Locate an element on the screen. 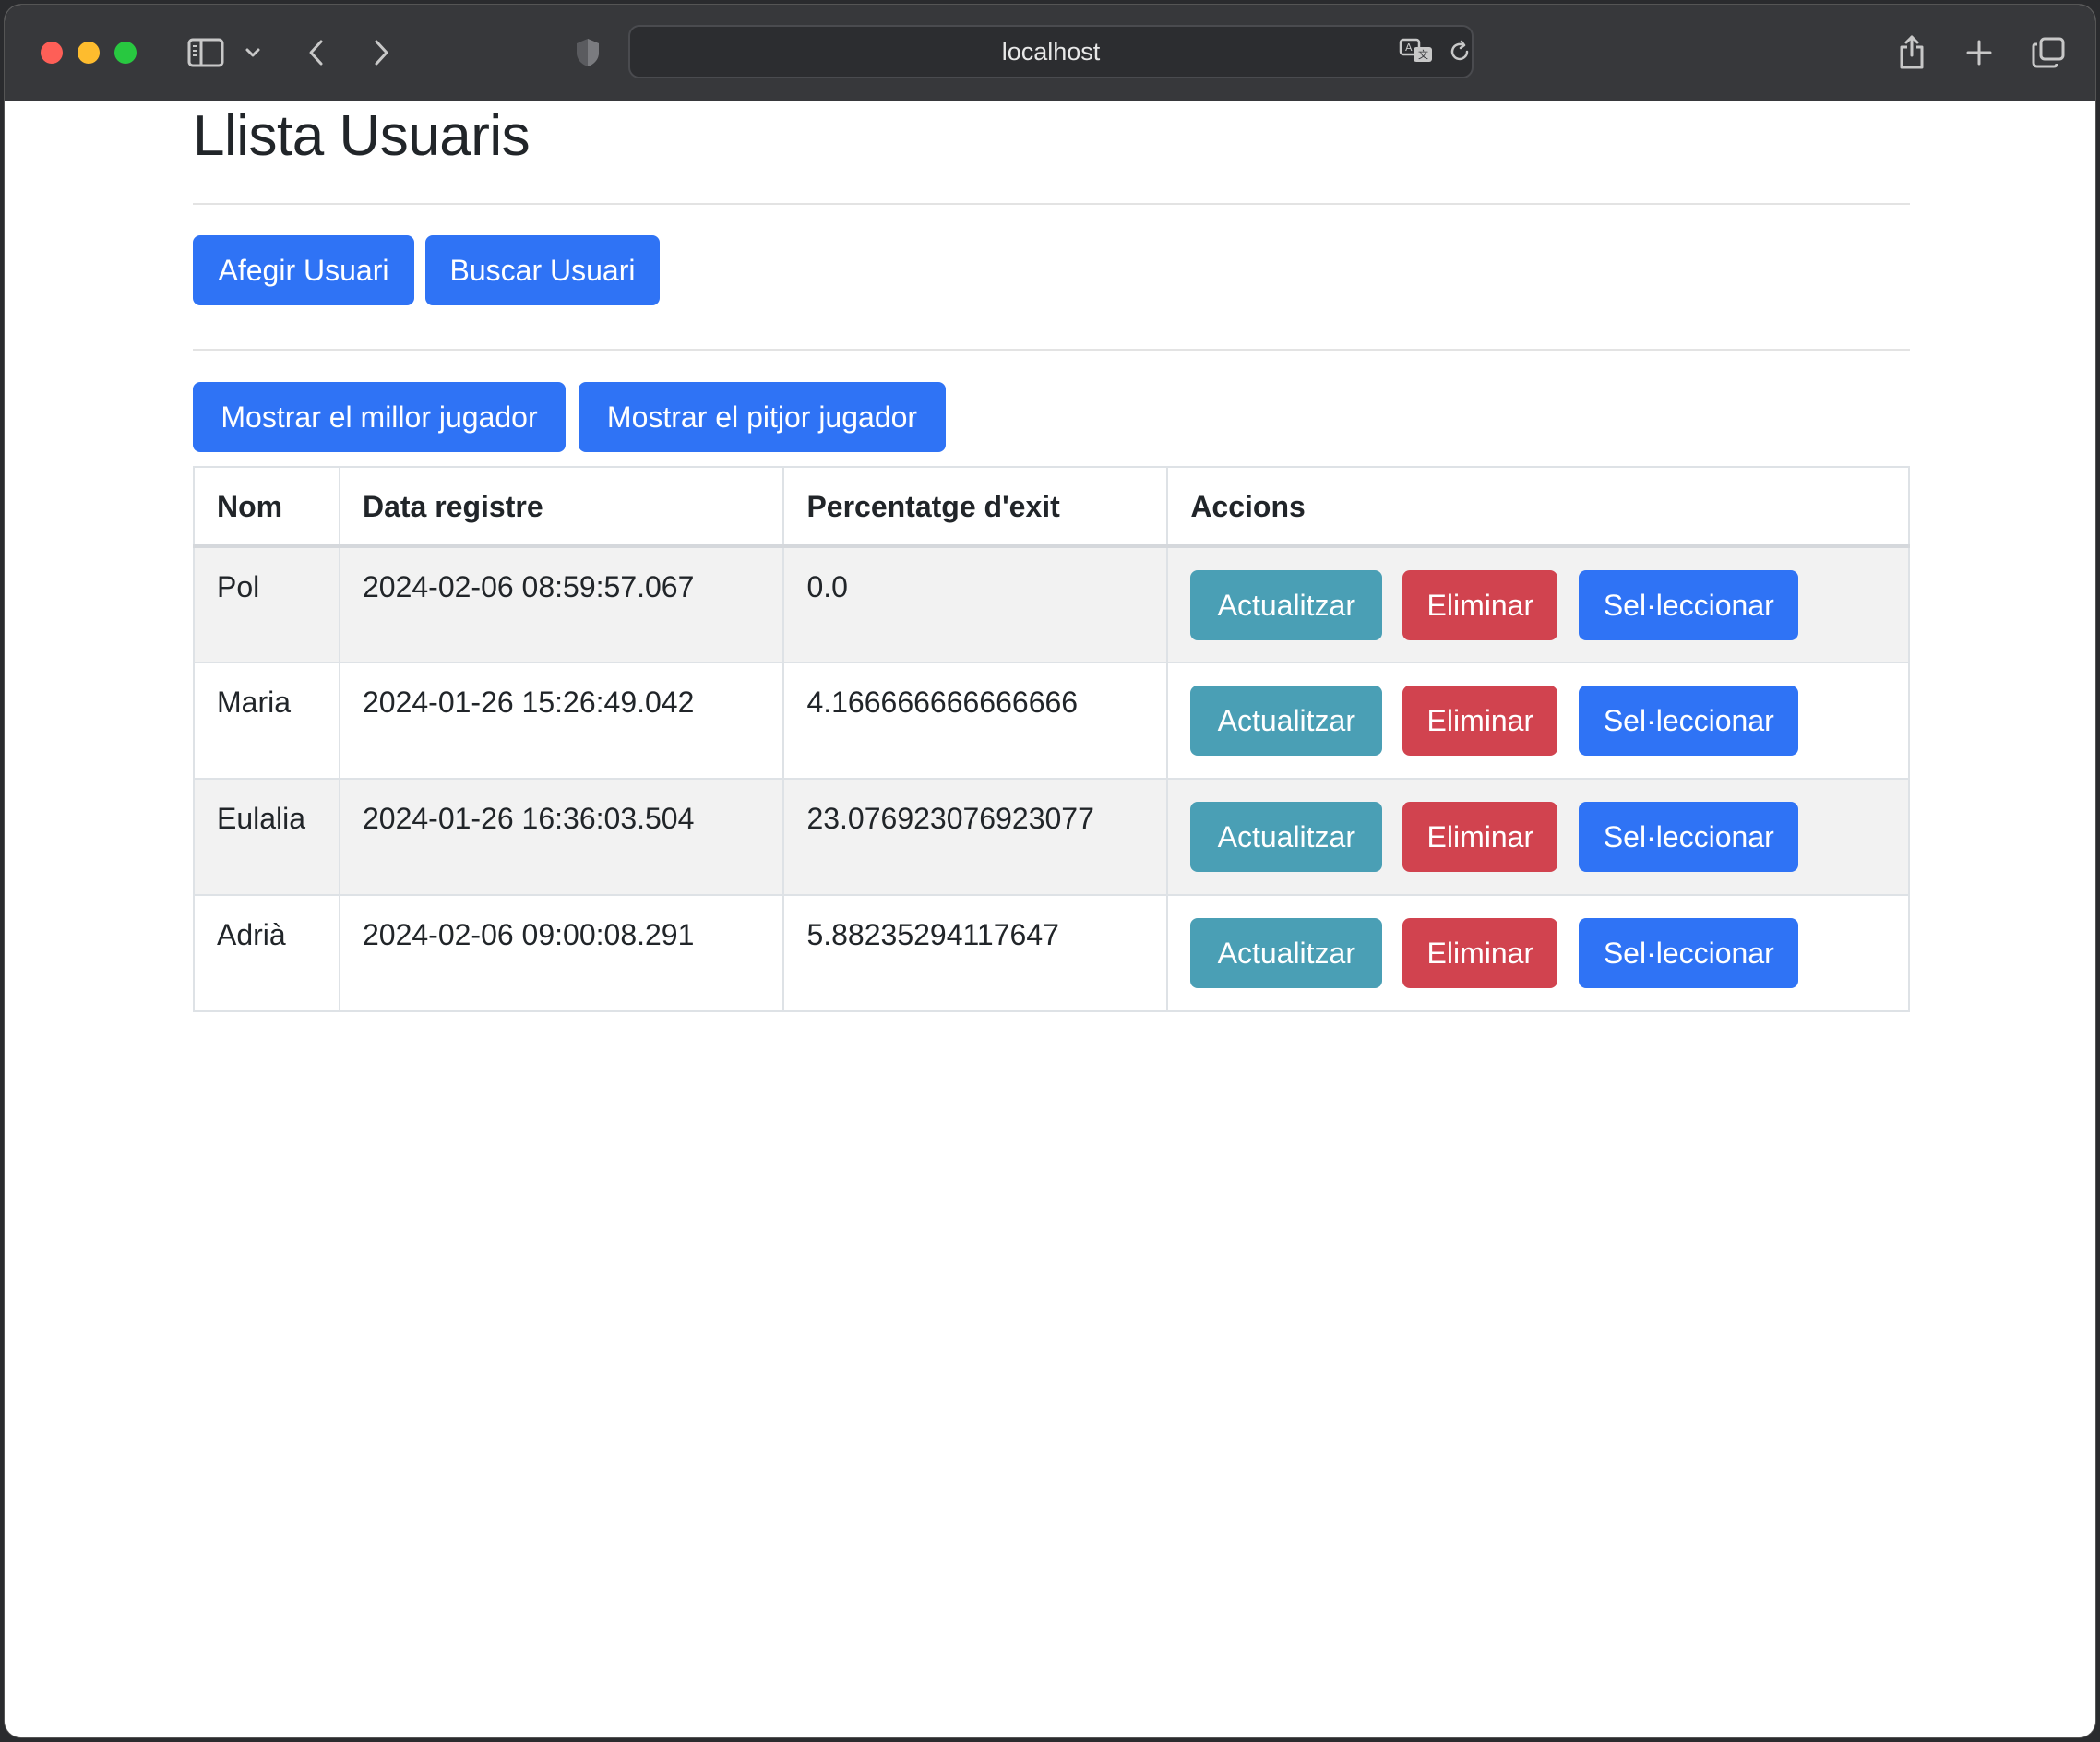  cell-percent: 4.166666666666666 is located at coordinates (975, 721).